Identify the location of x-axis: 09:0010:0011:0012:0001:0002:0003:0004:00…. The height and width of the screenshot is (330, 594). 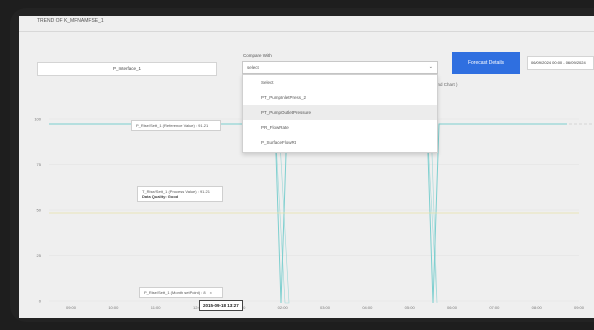
(325, 307).